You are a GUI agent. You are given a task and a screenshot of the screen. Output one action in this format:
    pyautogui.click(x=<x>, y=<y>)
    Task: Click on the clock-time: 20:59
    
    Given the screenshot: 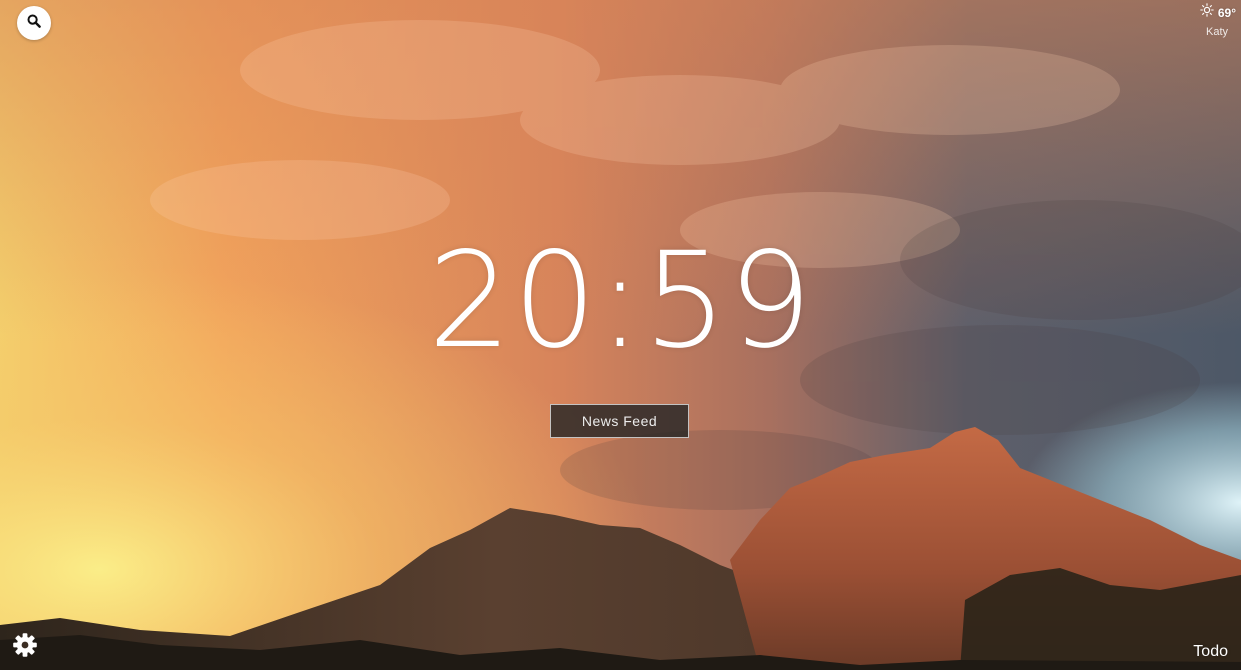 What is the action you would take?
    pyautogui.click(x=620, y=301)
    